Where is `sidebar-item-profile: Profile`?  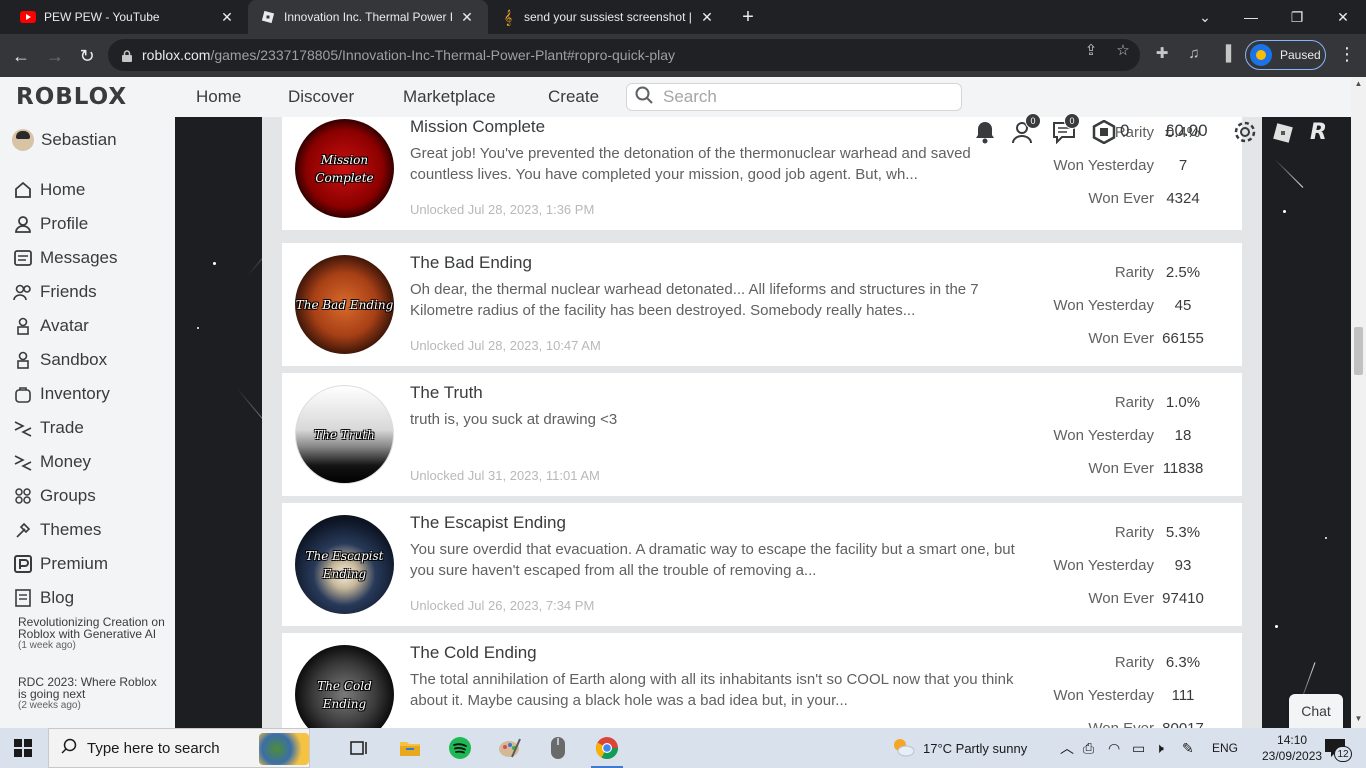
sidebar-item-profile: Profile is located at coordinates (50, 224).